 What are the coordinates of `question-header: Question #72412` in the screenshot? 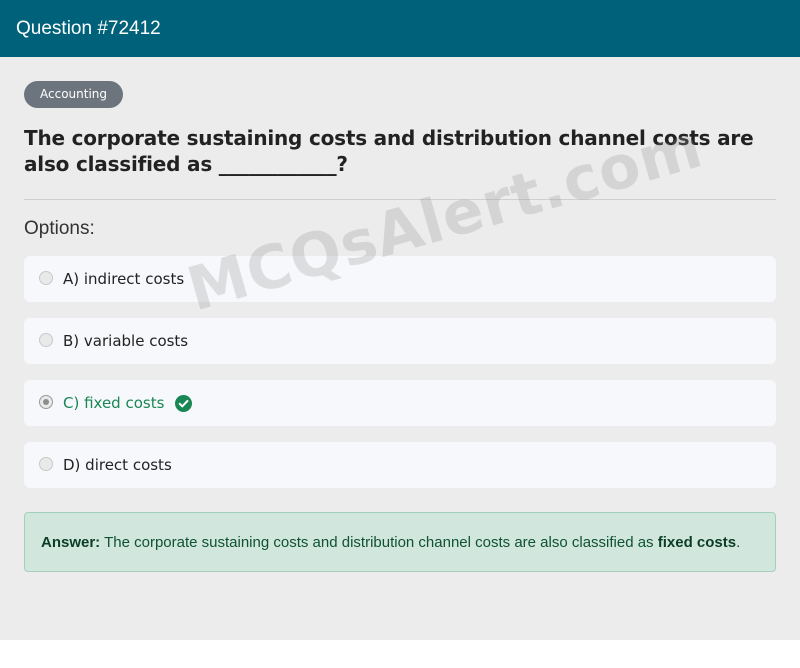 It's located at (400, 28).